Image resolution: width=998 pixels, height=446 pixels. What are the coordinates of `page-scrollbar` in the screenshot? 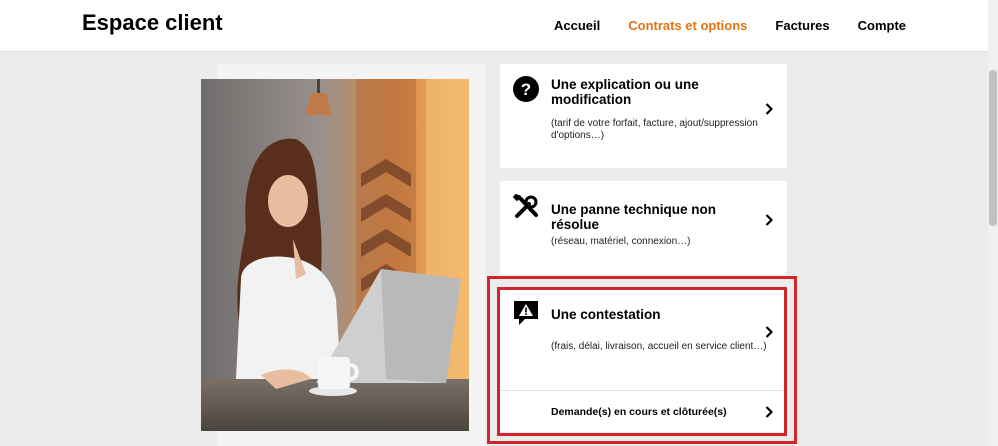 It's located at (993, 223).